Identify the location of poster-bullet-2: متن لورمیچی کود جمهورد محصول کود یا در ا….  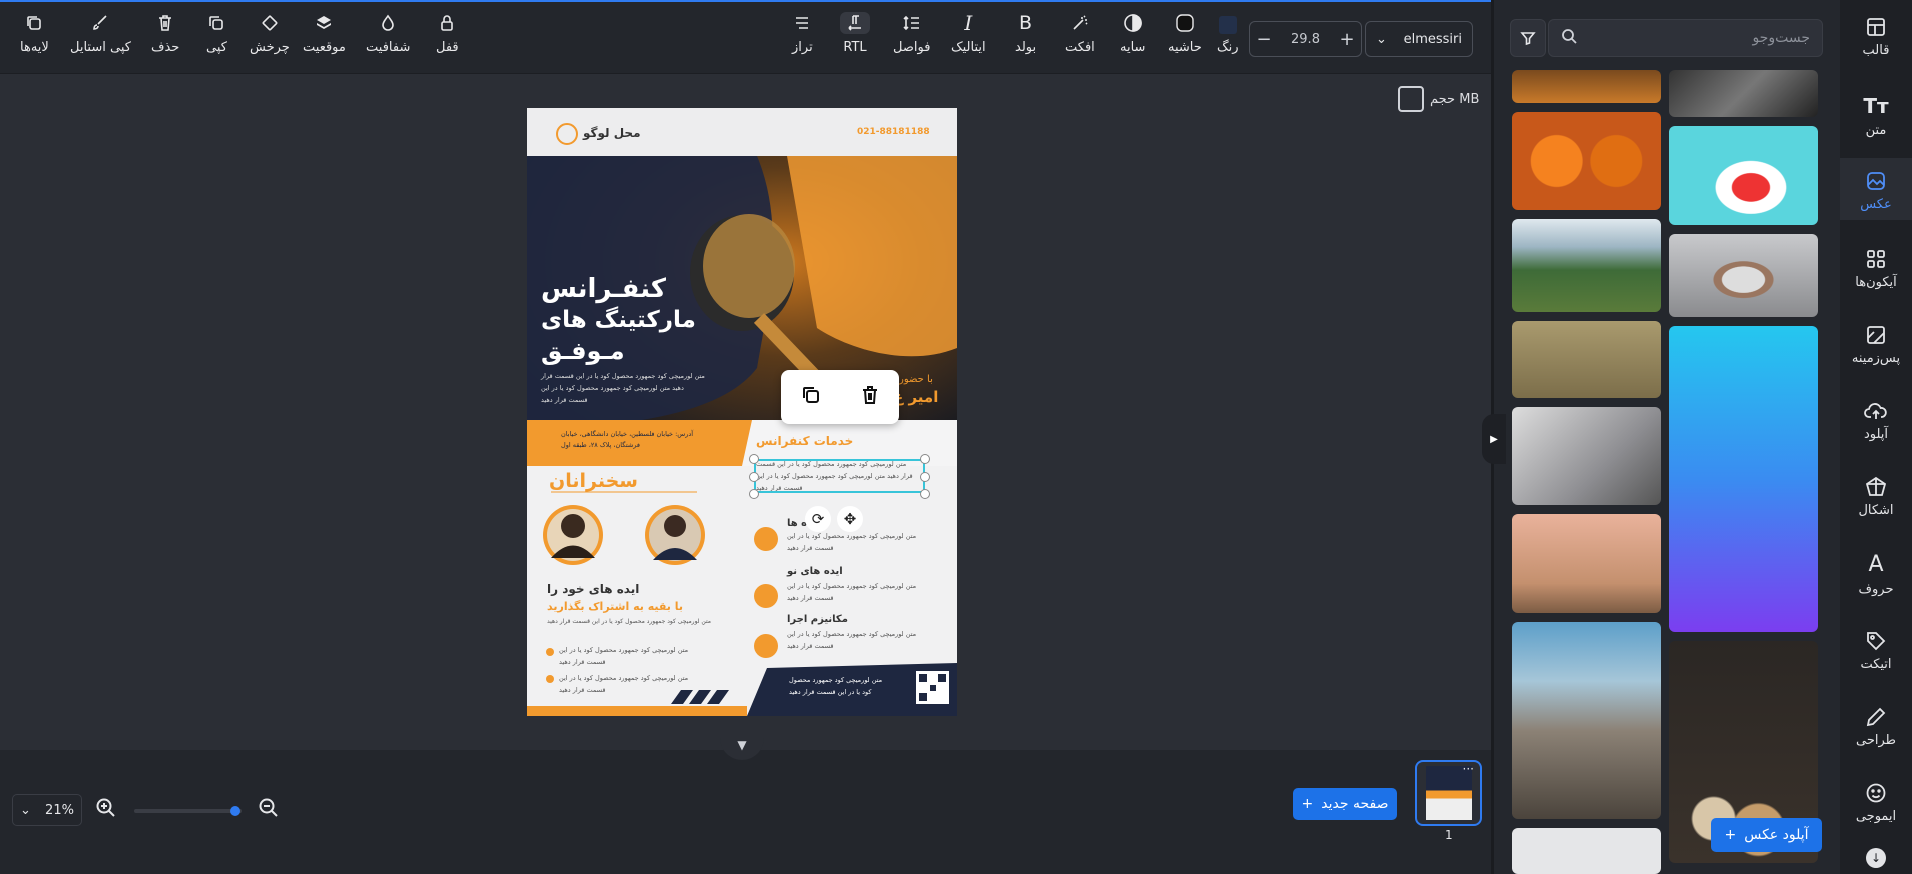
(624, 678).